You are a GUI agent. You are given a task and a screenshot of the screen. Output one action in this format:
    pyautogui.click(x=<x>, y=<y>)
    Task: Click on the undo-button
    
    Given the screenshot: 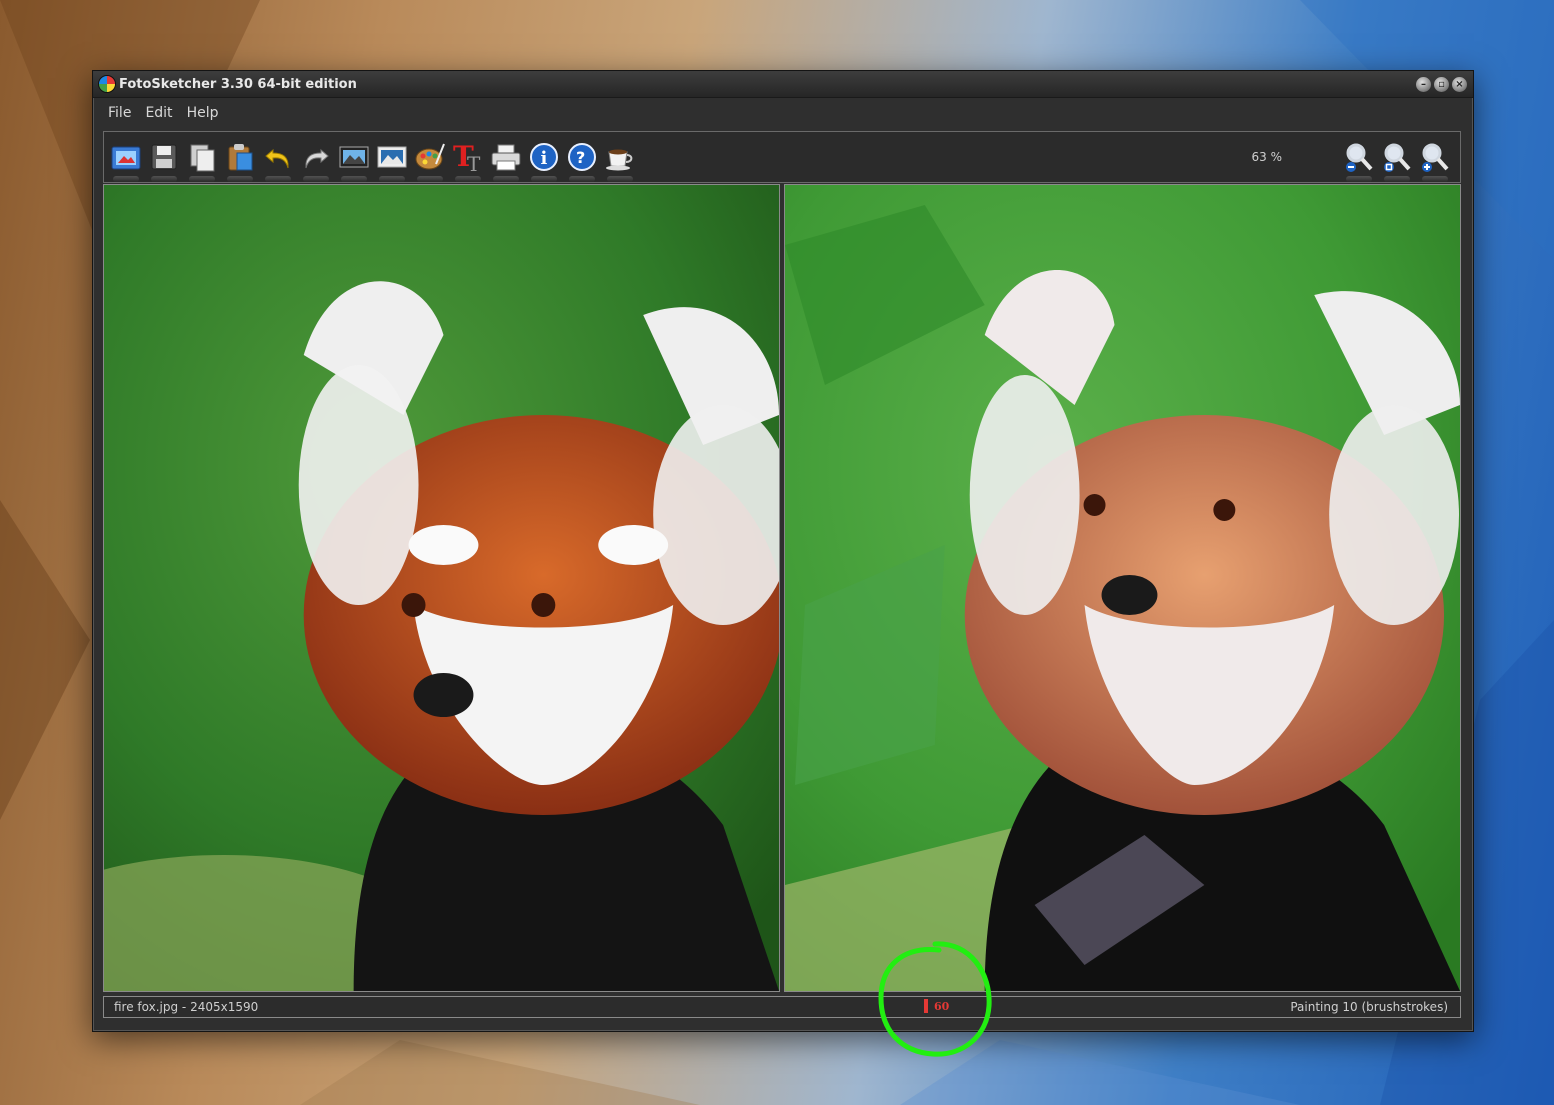 What is the action you would take?
    pyautogui.click(x=278, y=161)
    